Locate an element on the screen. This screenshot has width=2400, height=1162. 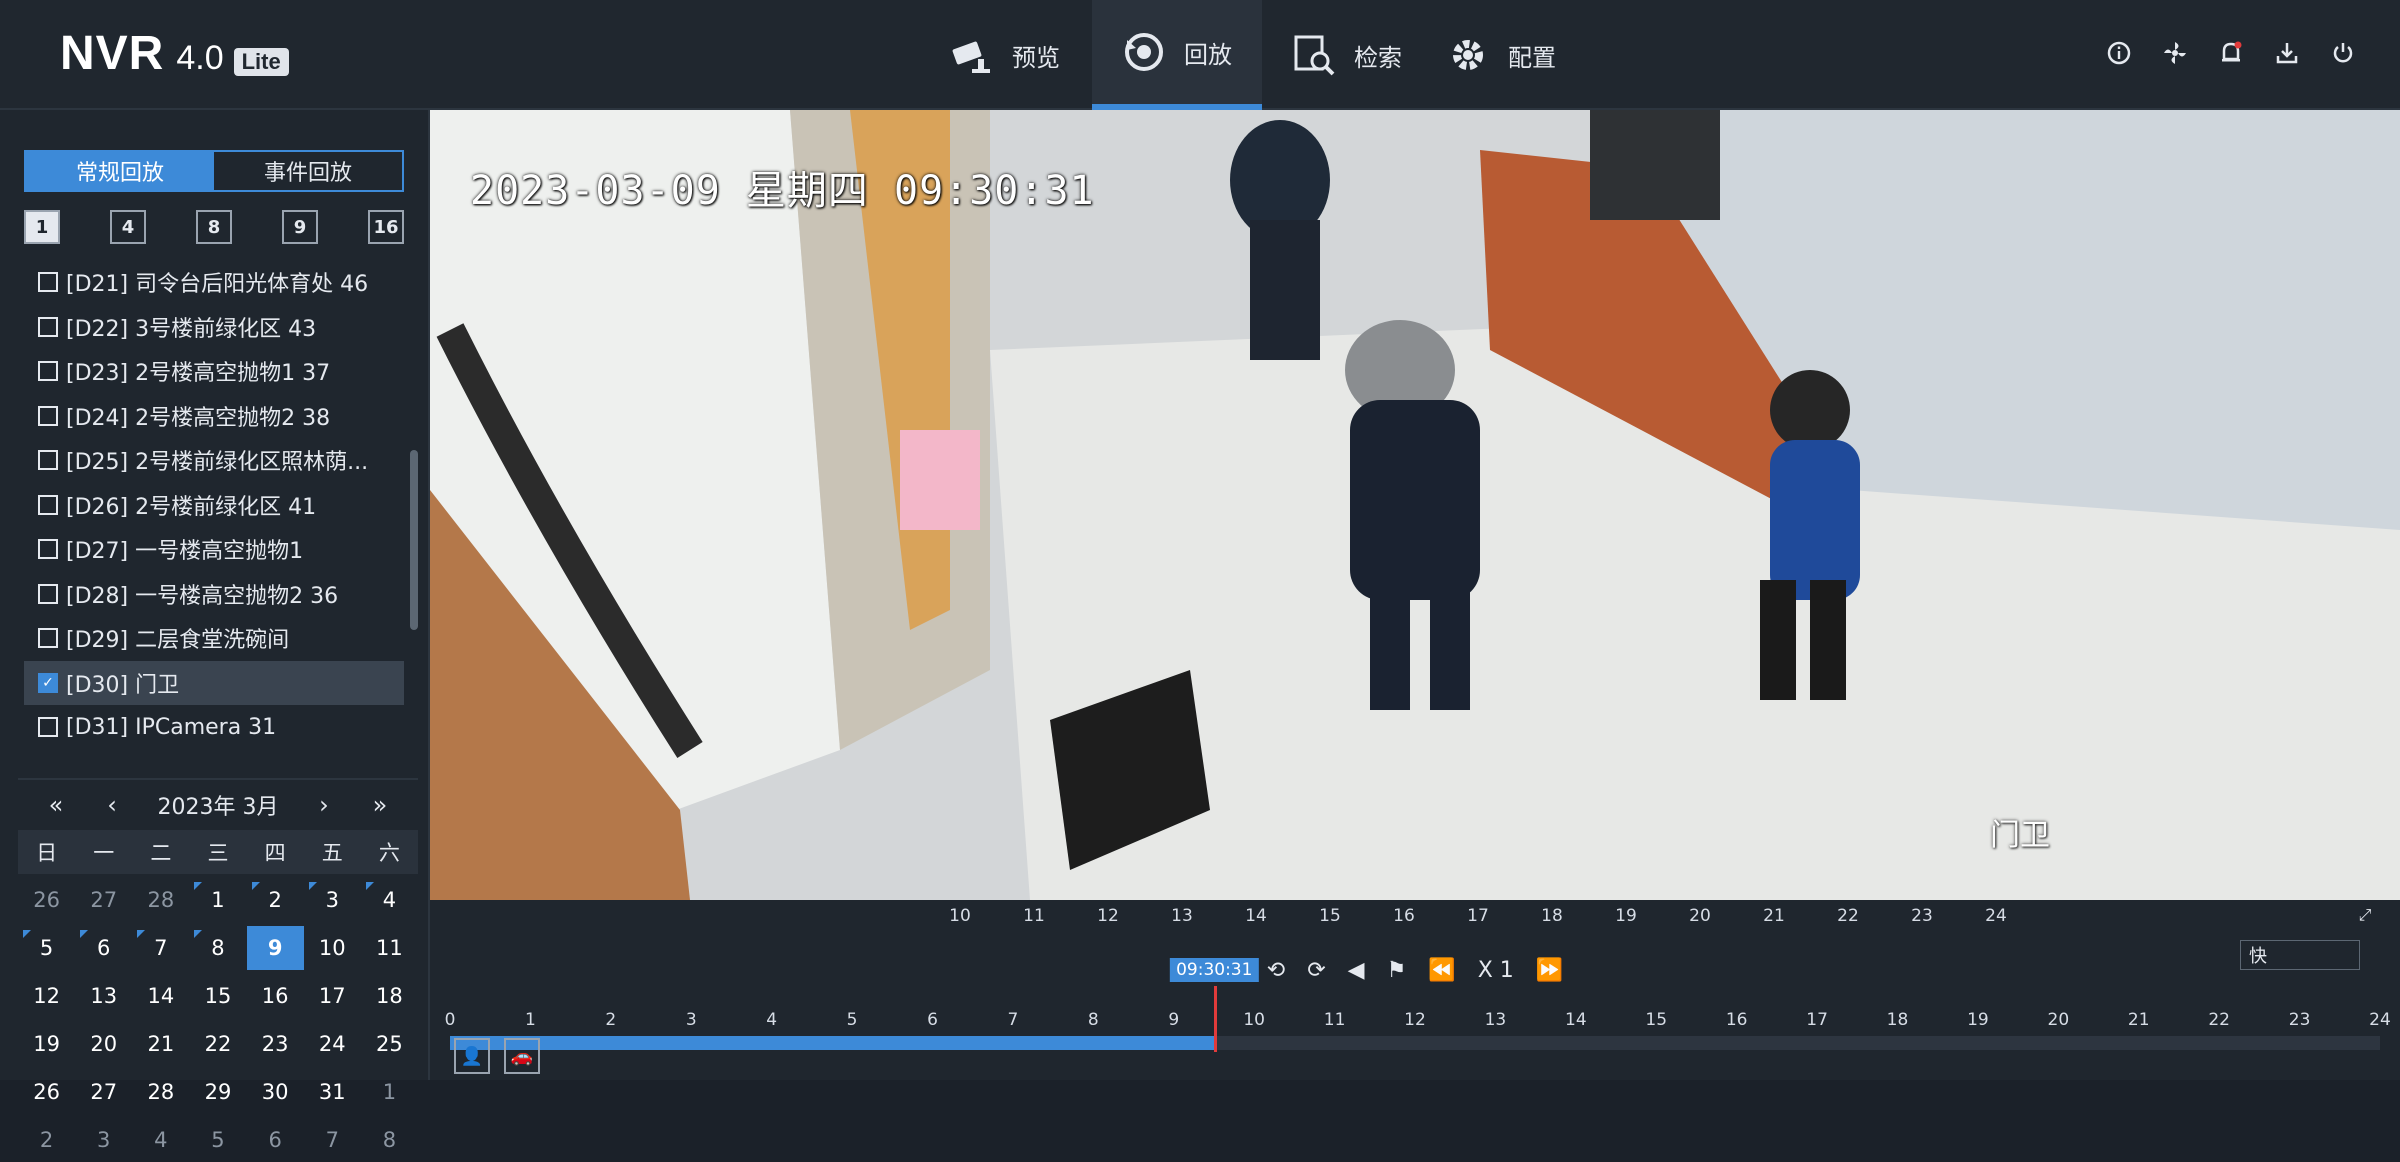
camera-list-item: [D29] 二层食堂洗碗间 is located at coordinates (214, 638).